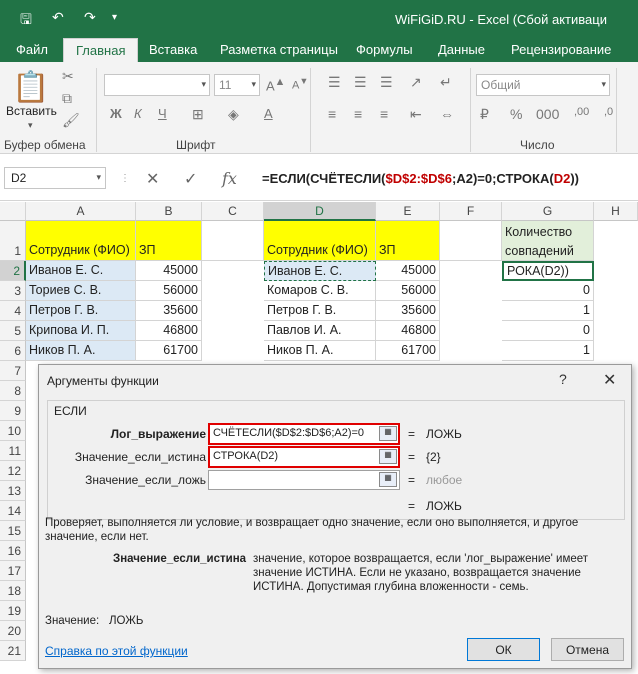  I want to click on enter-icon: ✓, so click(190, 179).